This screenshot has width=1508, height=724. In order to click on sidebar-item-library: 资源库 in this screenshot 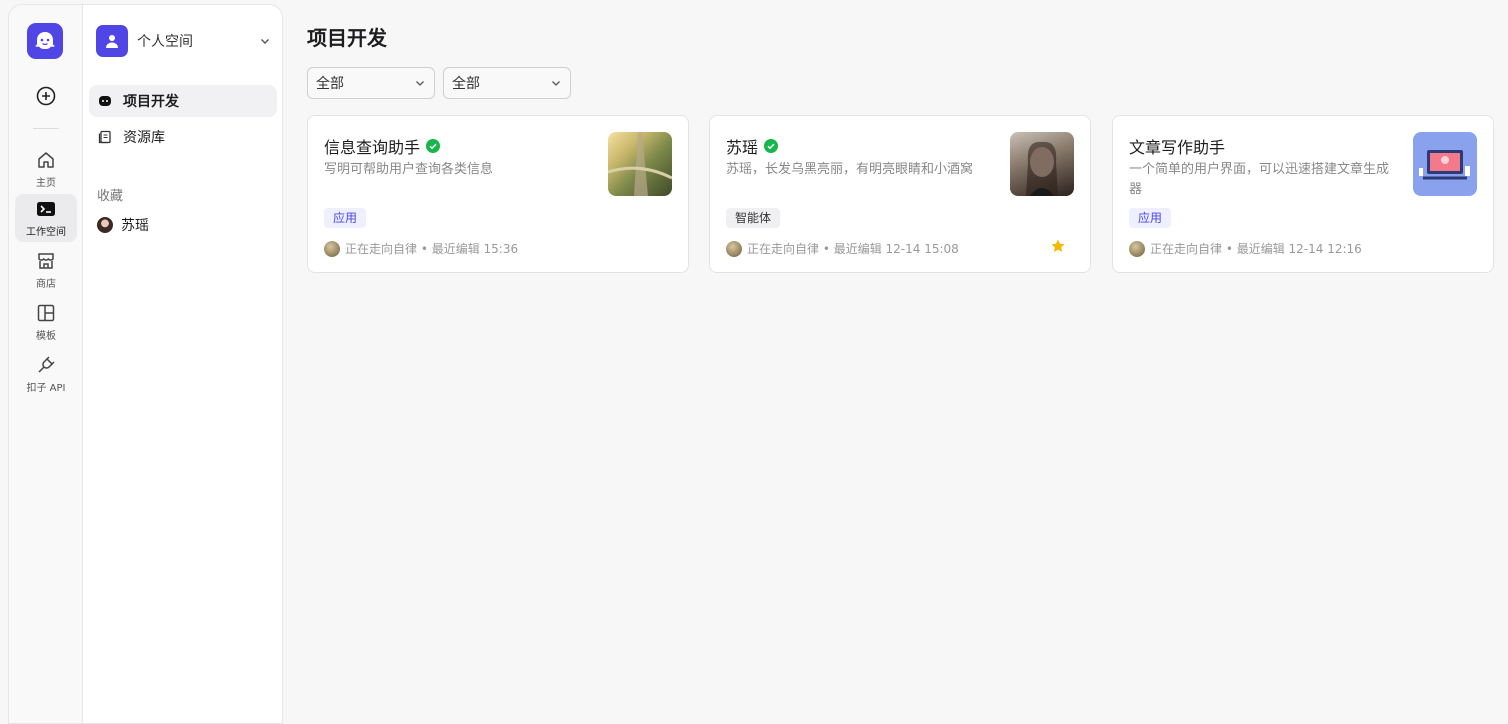, I will do `click(183, 137)`.